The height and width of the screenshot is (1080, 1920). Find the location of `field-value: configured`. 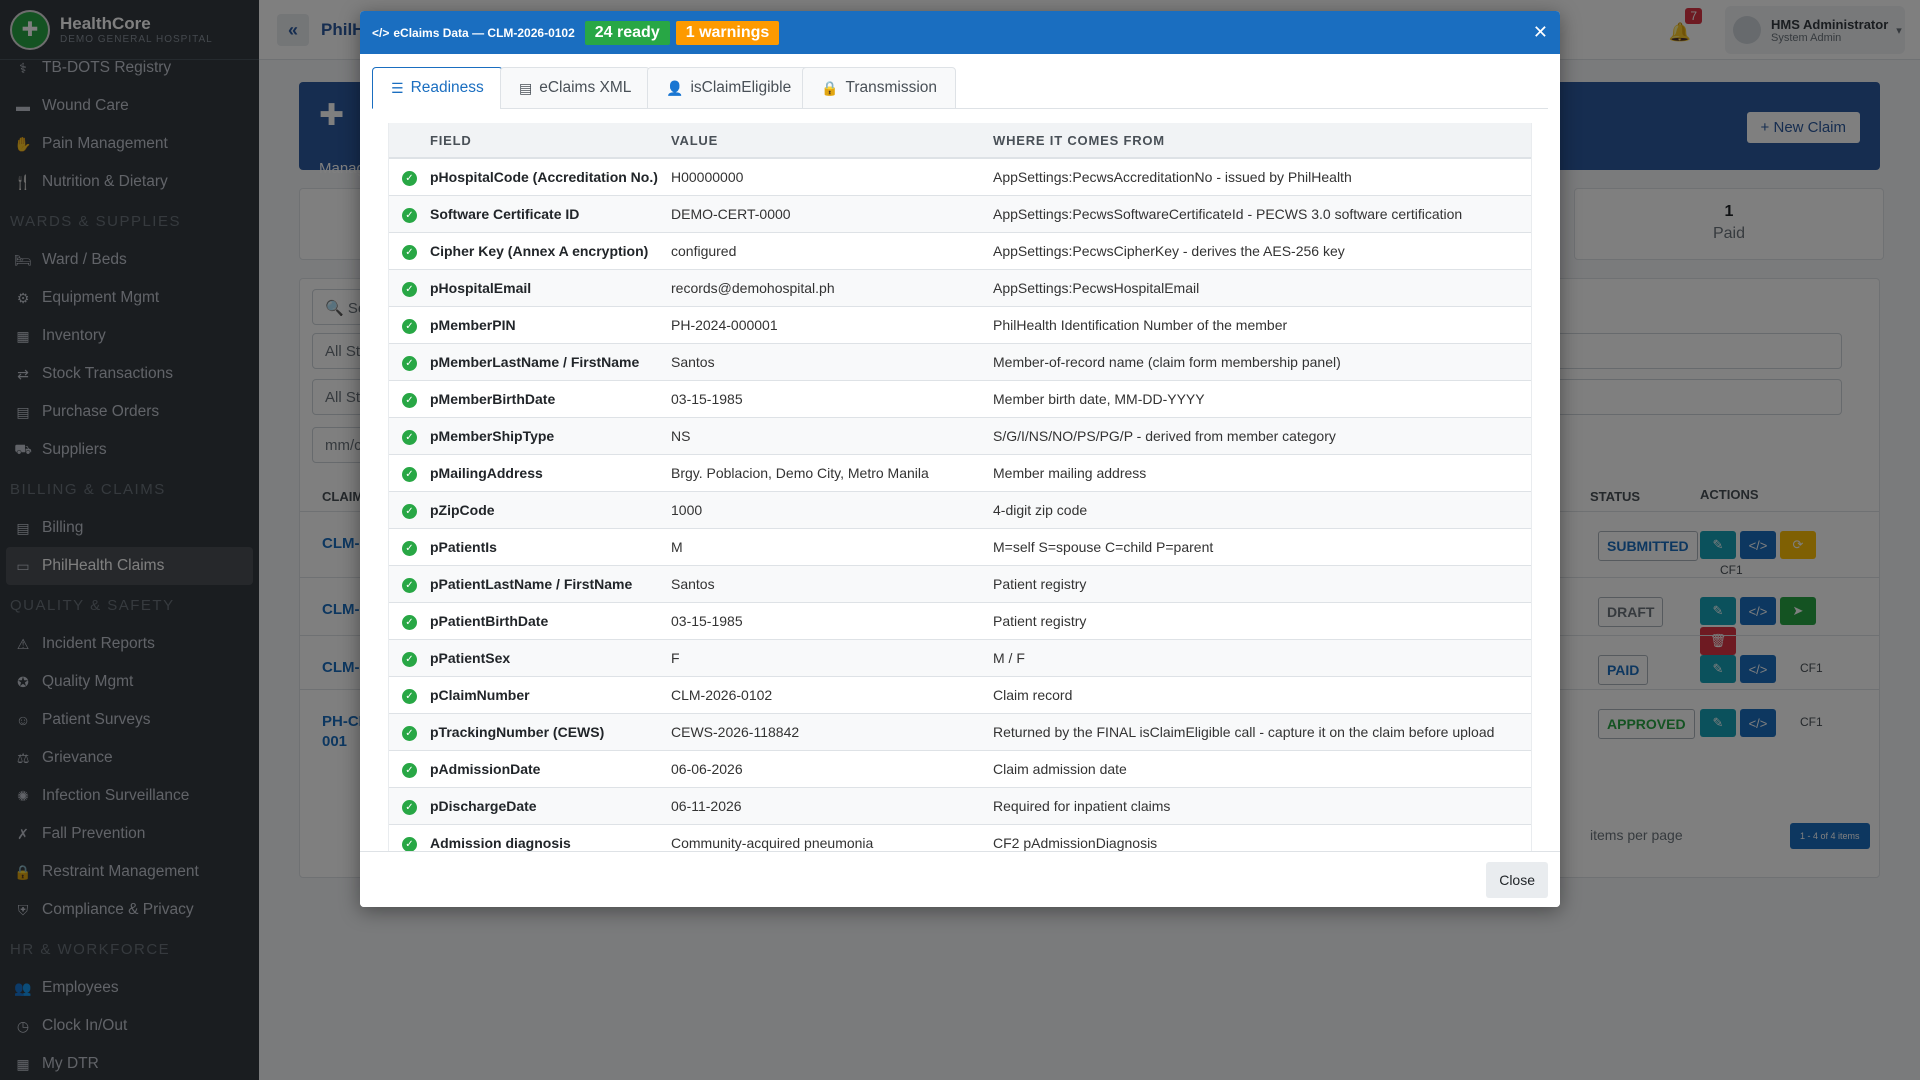

field-value: configured is located at coordinates (832, 251).